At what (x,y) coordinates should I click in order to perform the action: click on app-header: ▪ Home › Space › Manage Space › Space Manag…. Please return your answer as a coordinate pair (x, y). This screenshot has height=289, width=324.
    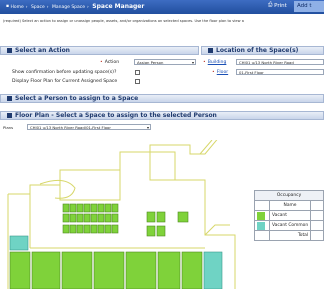
    Looking at the image, I should click on (162, 7).